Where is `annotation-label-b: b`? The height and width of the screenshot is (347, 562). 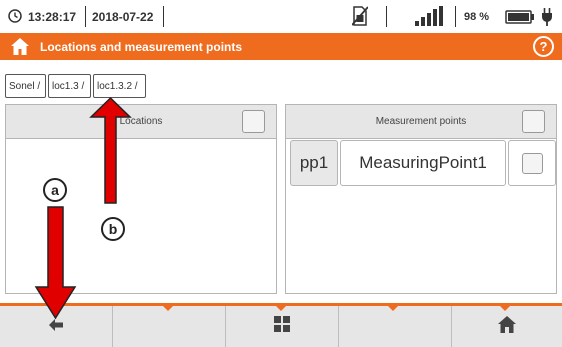
annotation-label-b: b is located at coordinates (113, 229).